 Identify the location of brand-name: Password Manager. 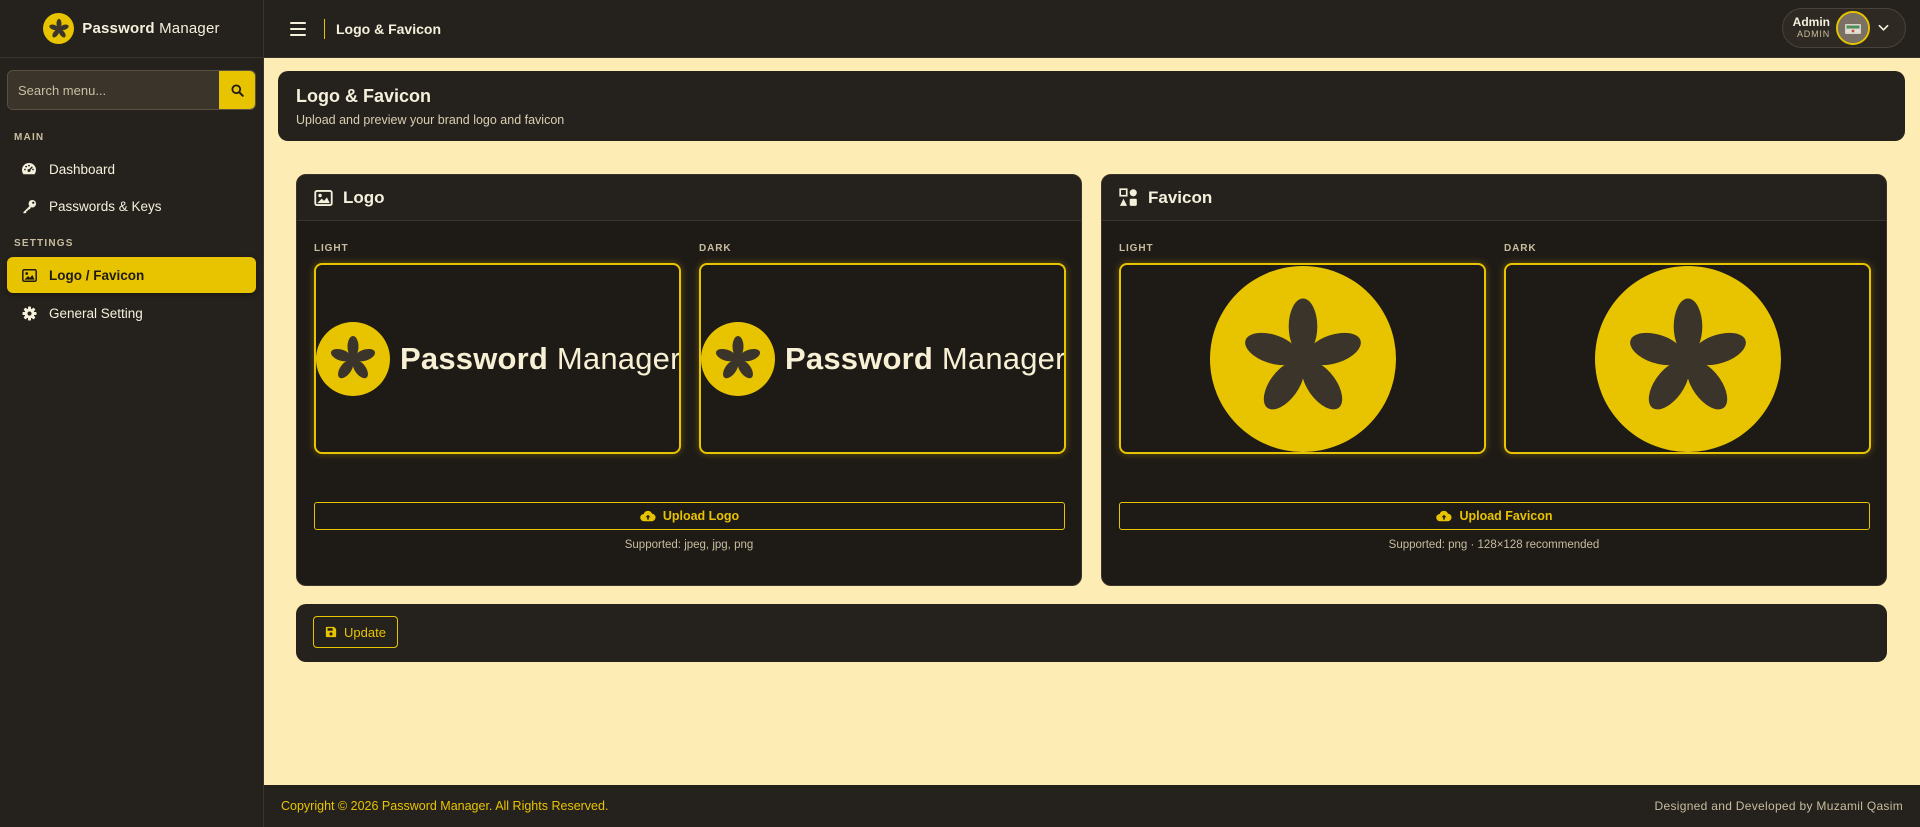
(150, 28).